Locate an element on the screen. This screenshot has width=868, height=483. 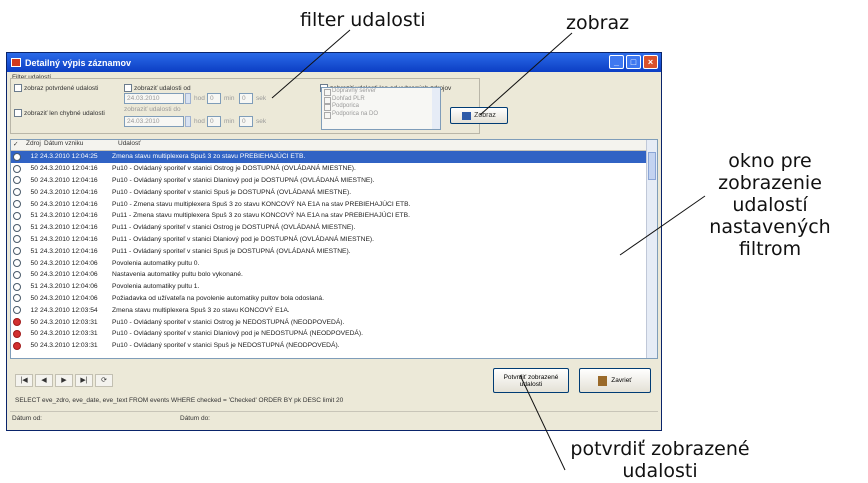
callout-filter is located at coordinates (311, 64).